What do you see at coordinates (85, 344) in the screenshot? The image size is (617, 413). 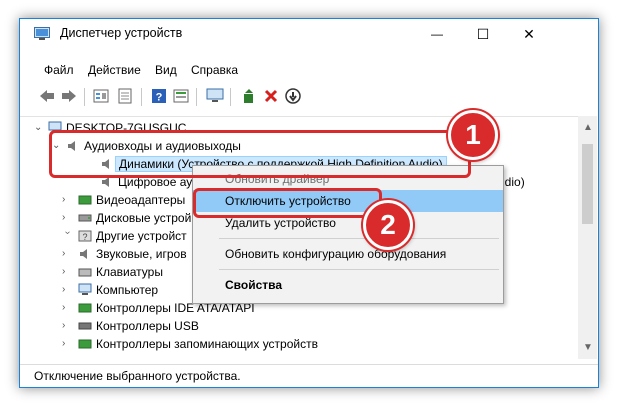 I see `storage-controller-icon` at bounding box center [85, 344].